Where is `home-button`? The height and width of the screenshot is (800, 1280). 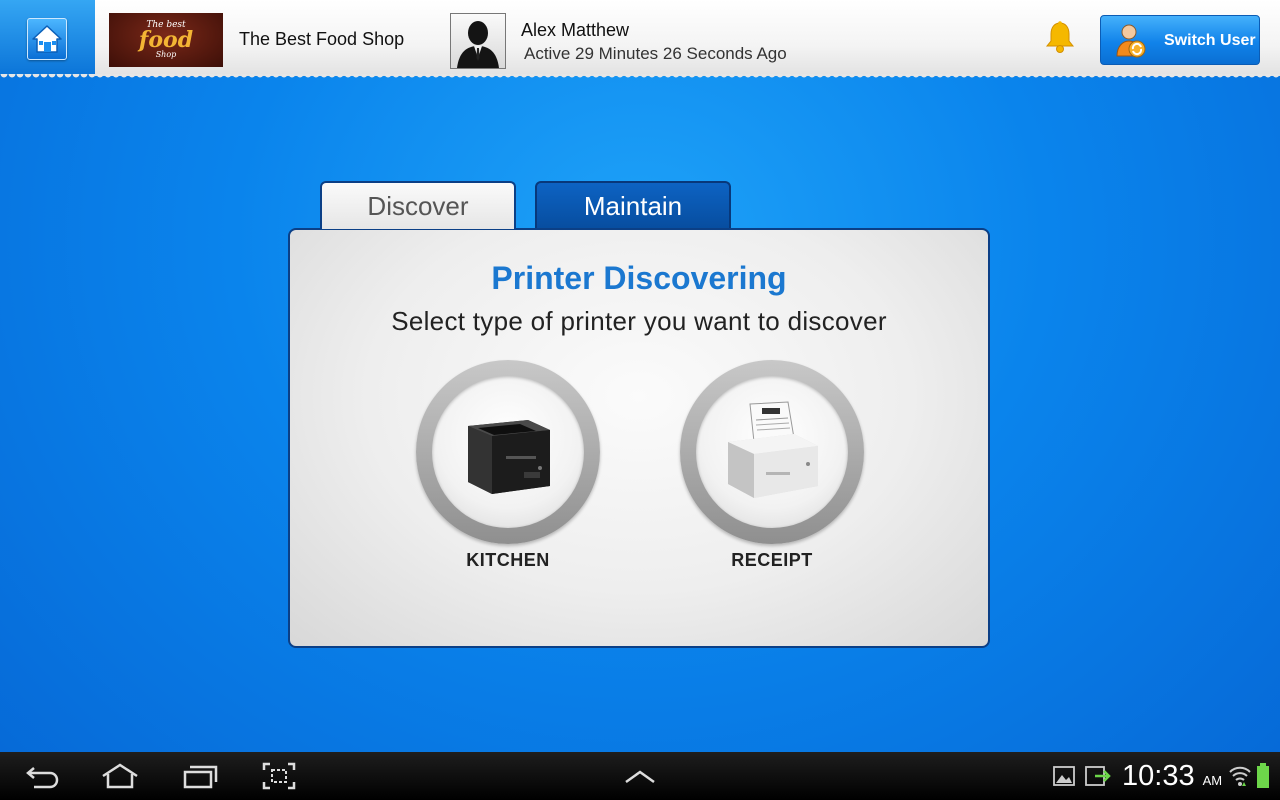 home-button is located at coordinates (47, 39).